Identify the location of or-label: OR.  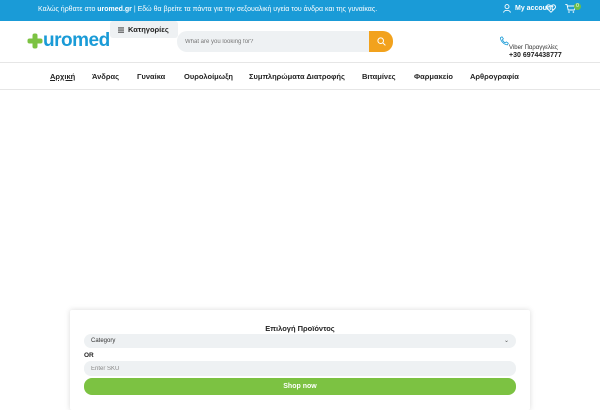
(89, 355).